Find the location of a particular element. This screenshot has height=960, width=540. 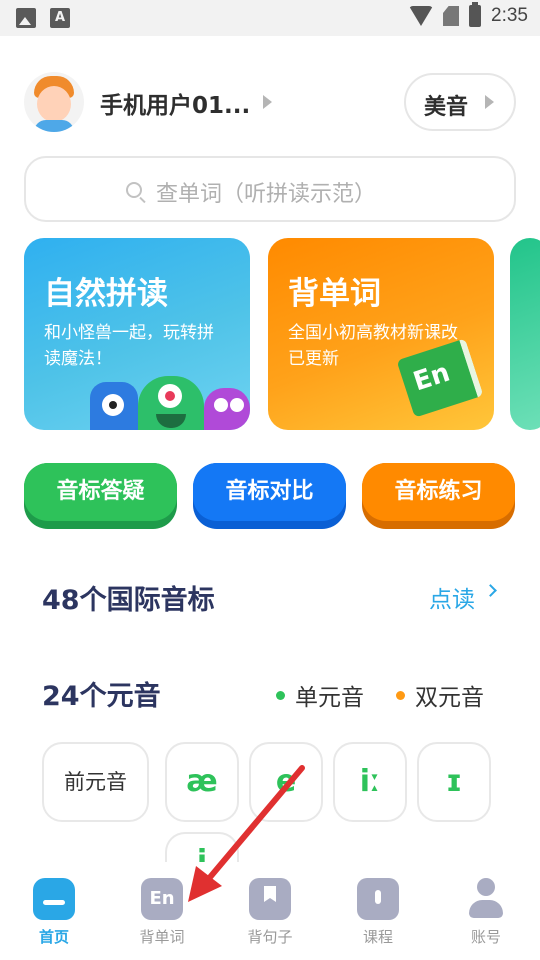

bookmark-icon is located at coordinates (270, 899).